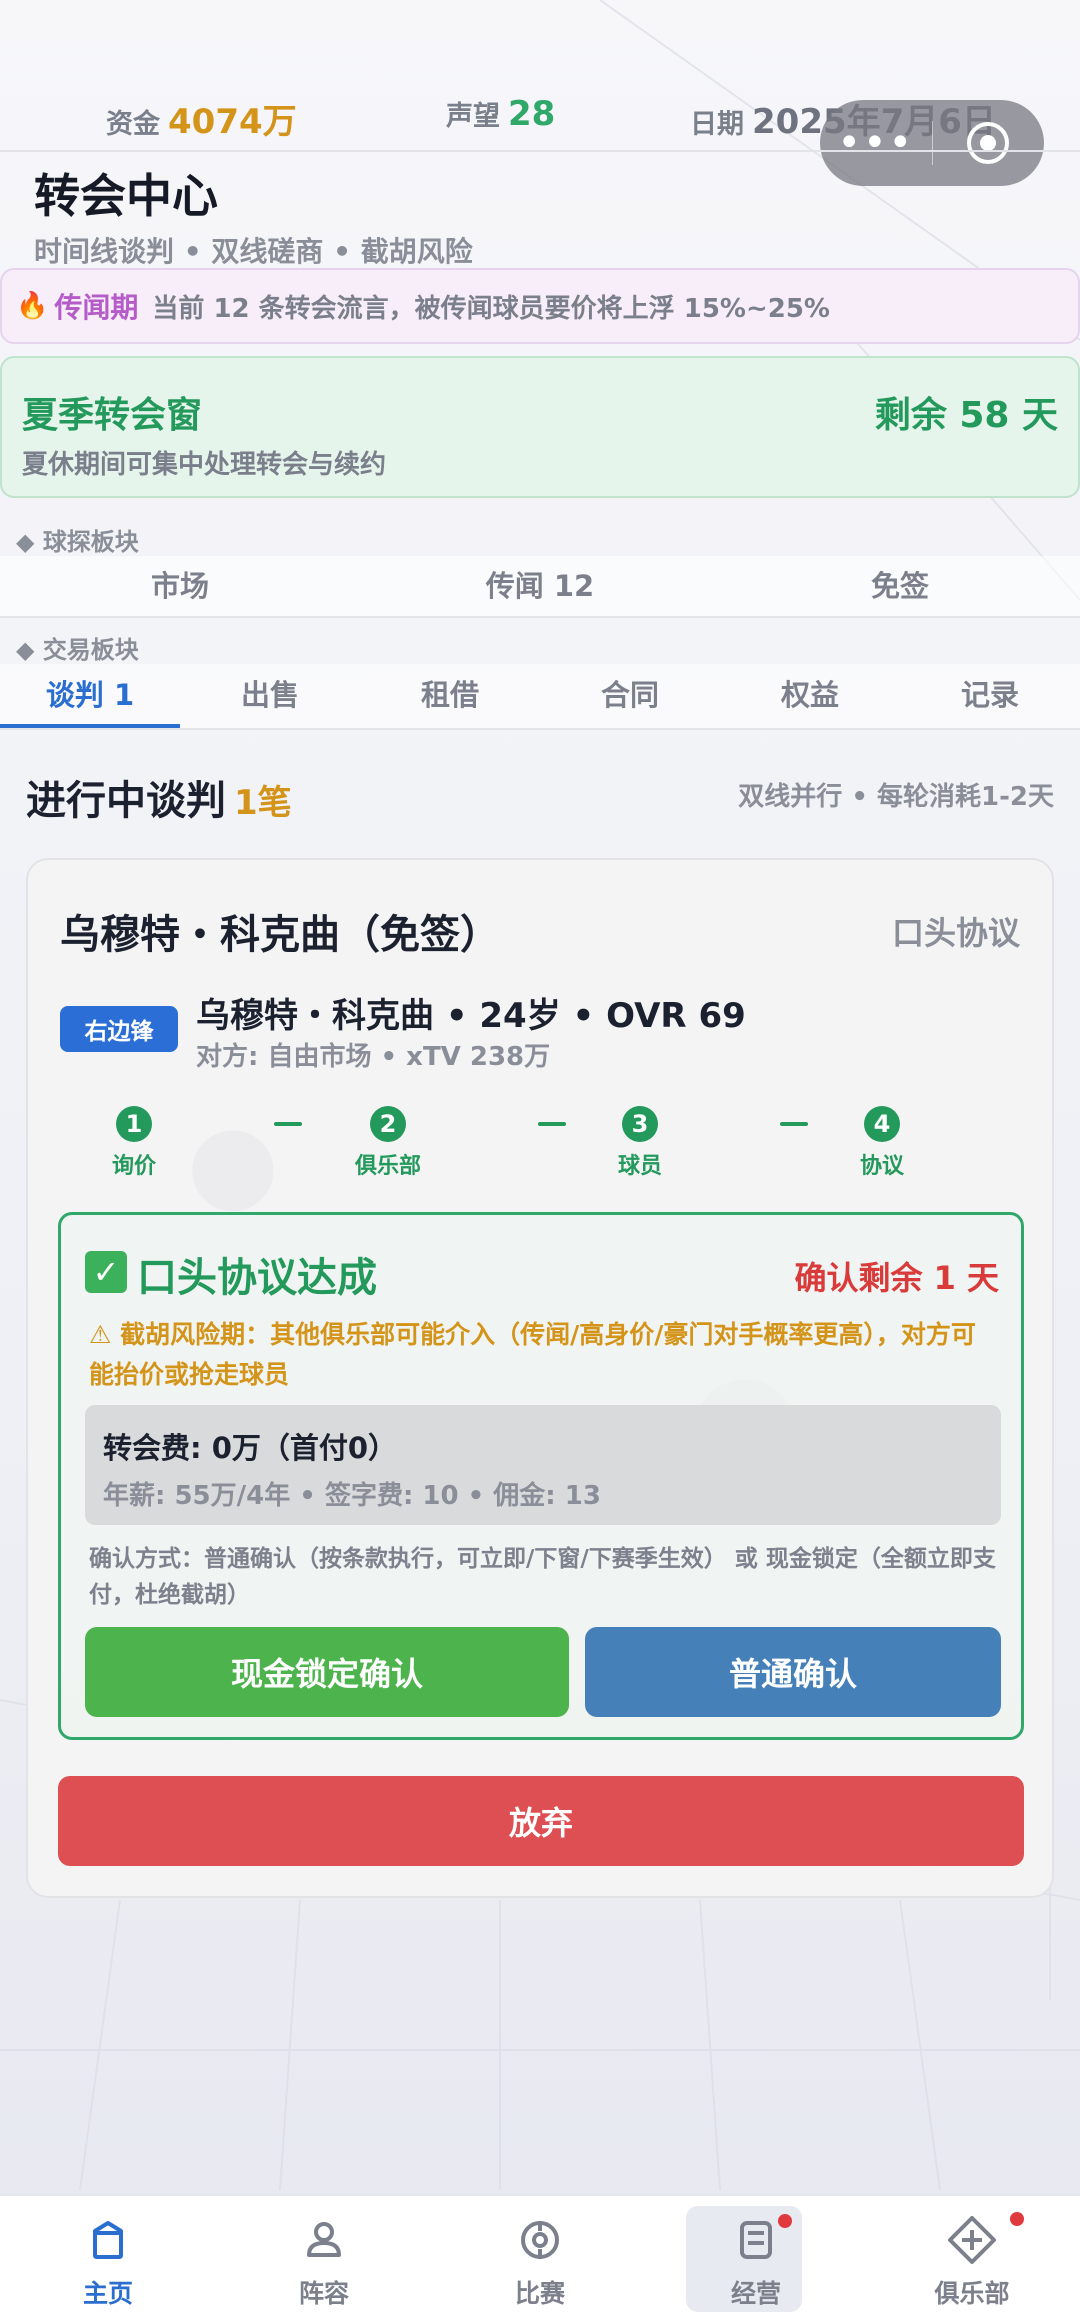 The image size is (1080, 2316). What do you see at coordinates (972, 2293) in the screenshot?
I see `nav-label: 俱乐部` at bounding box center [972, 2293].